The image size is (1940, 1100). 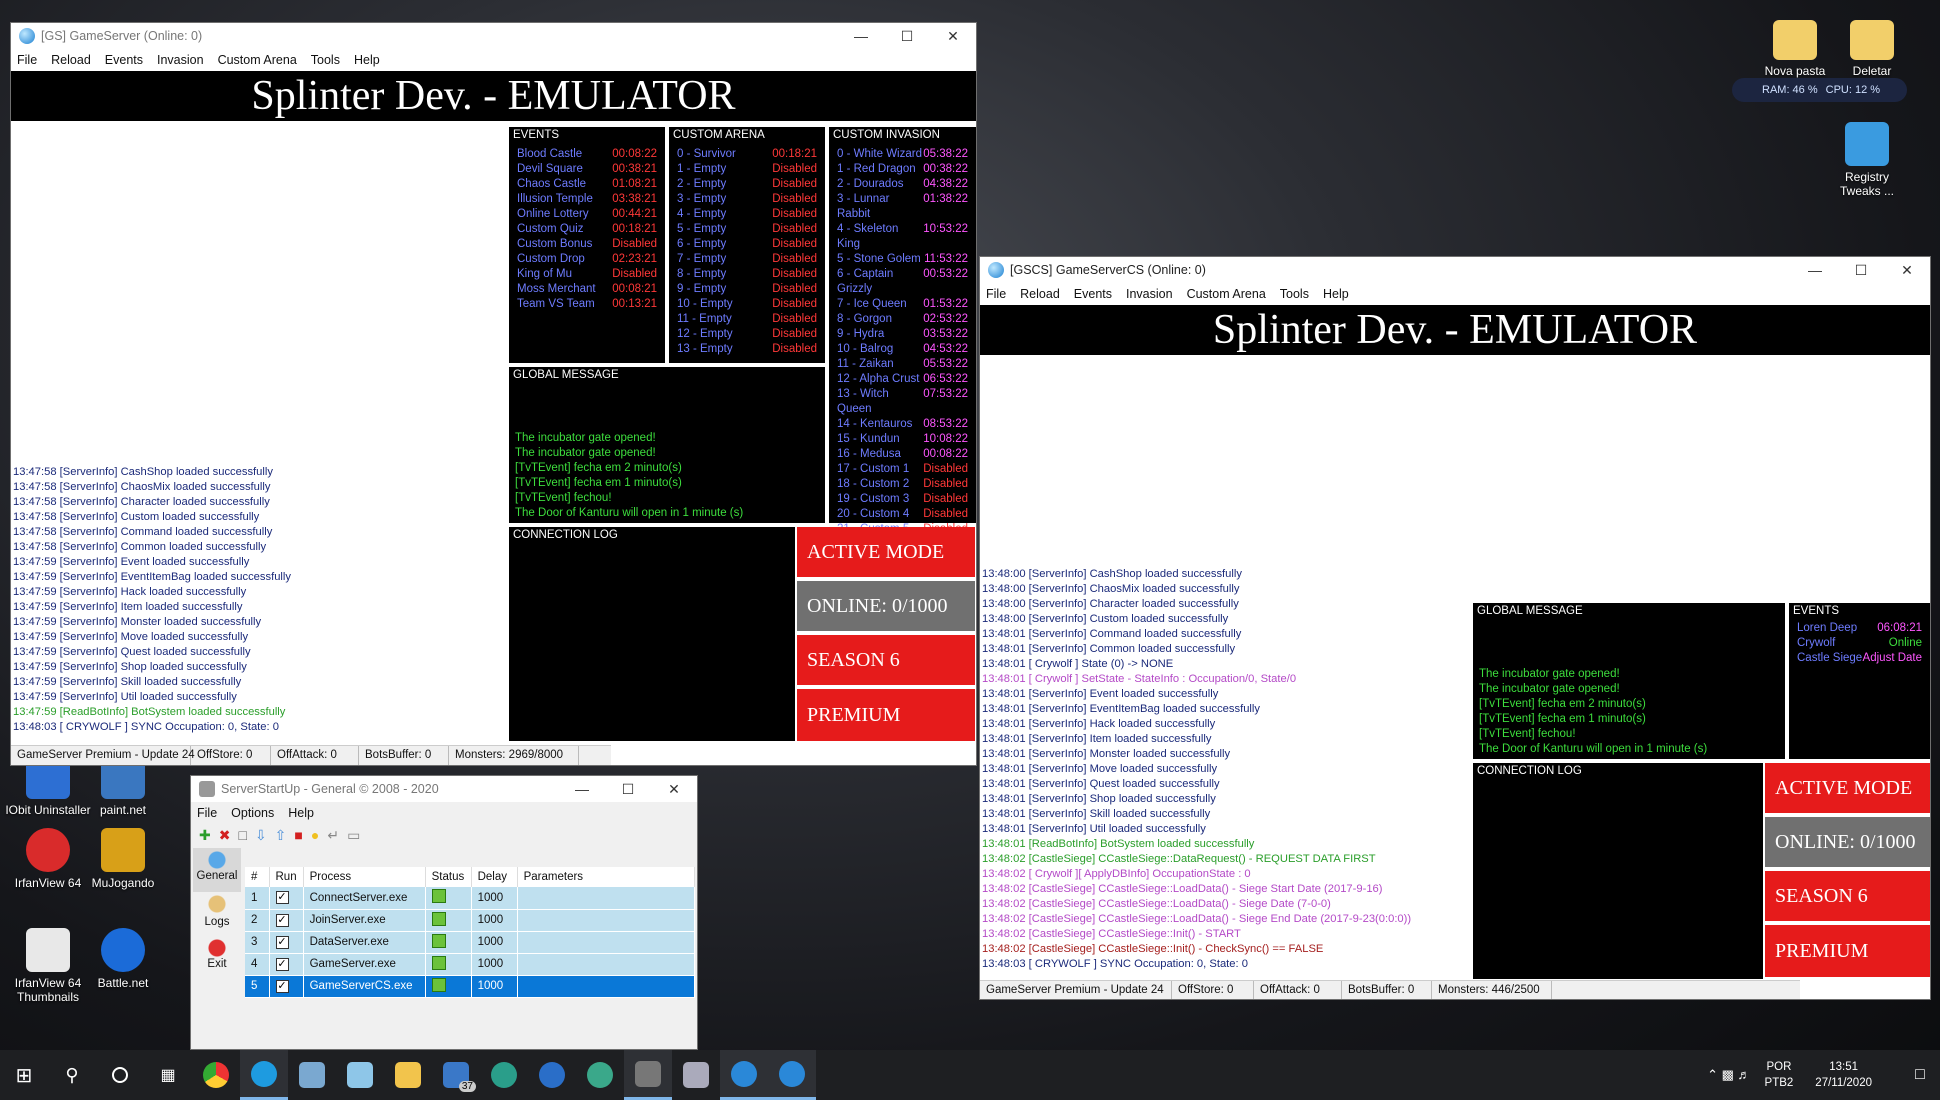 What do you see at coordinates (744, 1075) in the screenshot?
I see `taskbar-gameserver` at bounding box center [744, 1075].